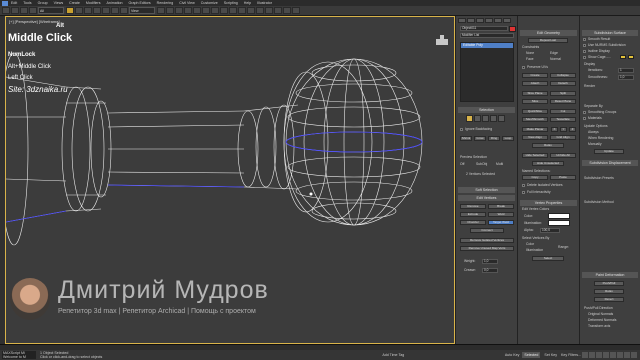  I want to click on grid-align-button: Grid Align, so click(563, 137).